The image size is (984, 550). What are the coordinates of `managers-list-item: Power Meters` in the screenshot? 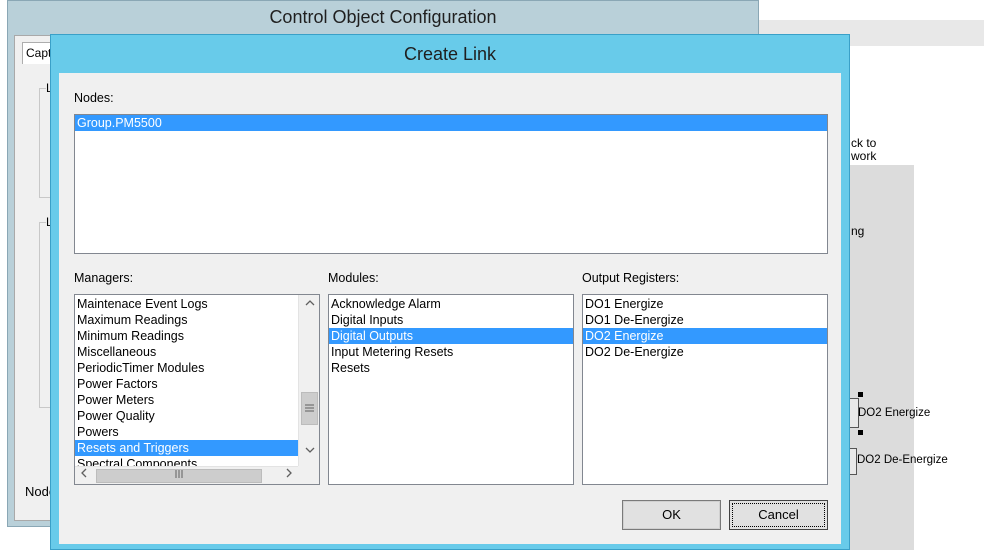 It's located at (186, 400).